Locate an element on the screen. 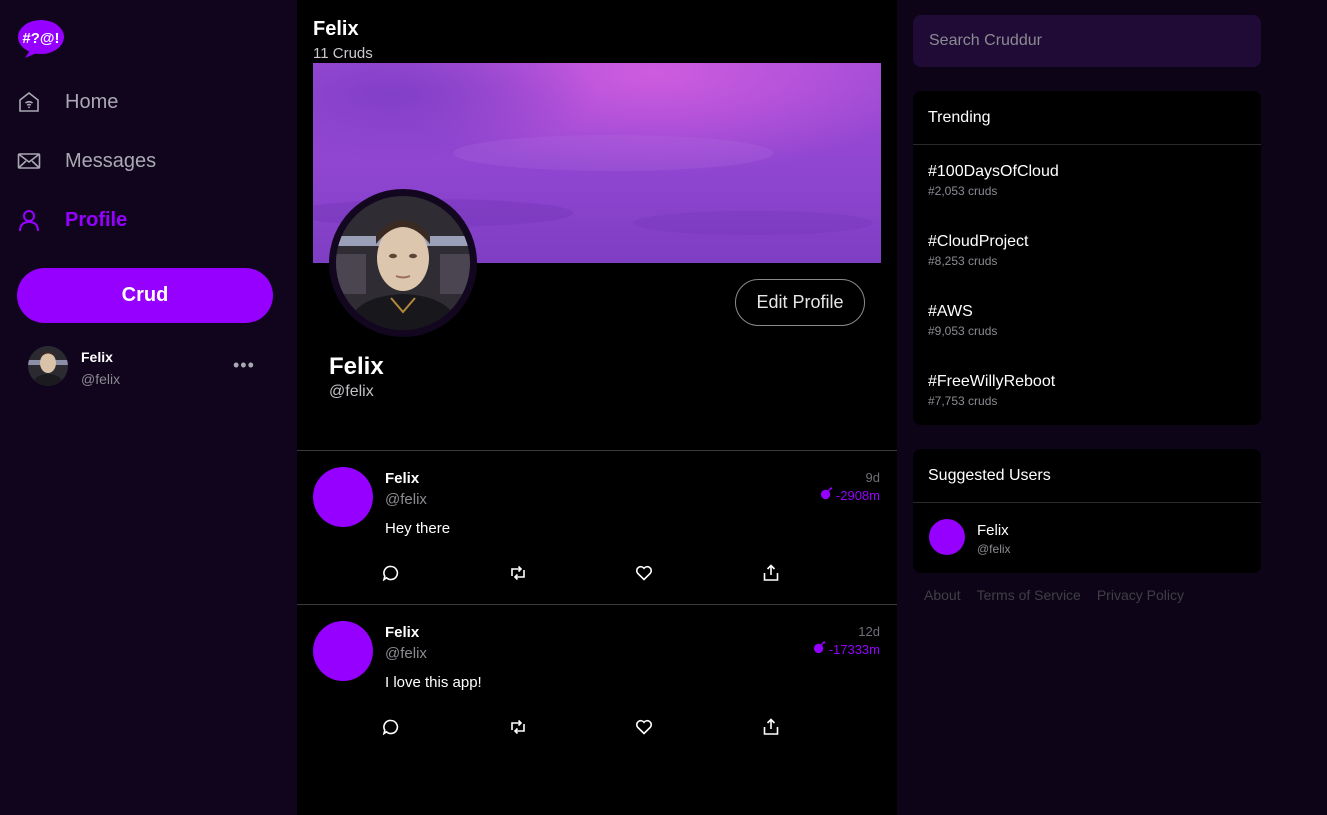  suggested-user-handle: @felix is located at coordinates (994, 549).